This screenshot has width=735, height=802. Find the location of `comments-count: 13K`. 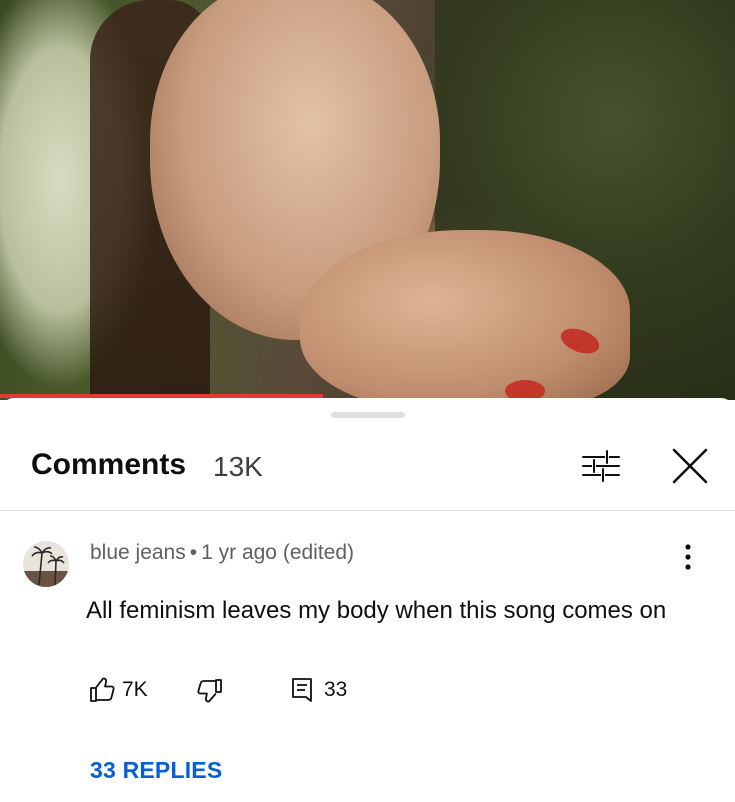

comments-count: 13K is located at coordinates (238, 466).